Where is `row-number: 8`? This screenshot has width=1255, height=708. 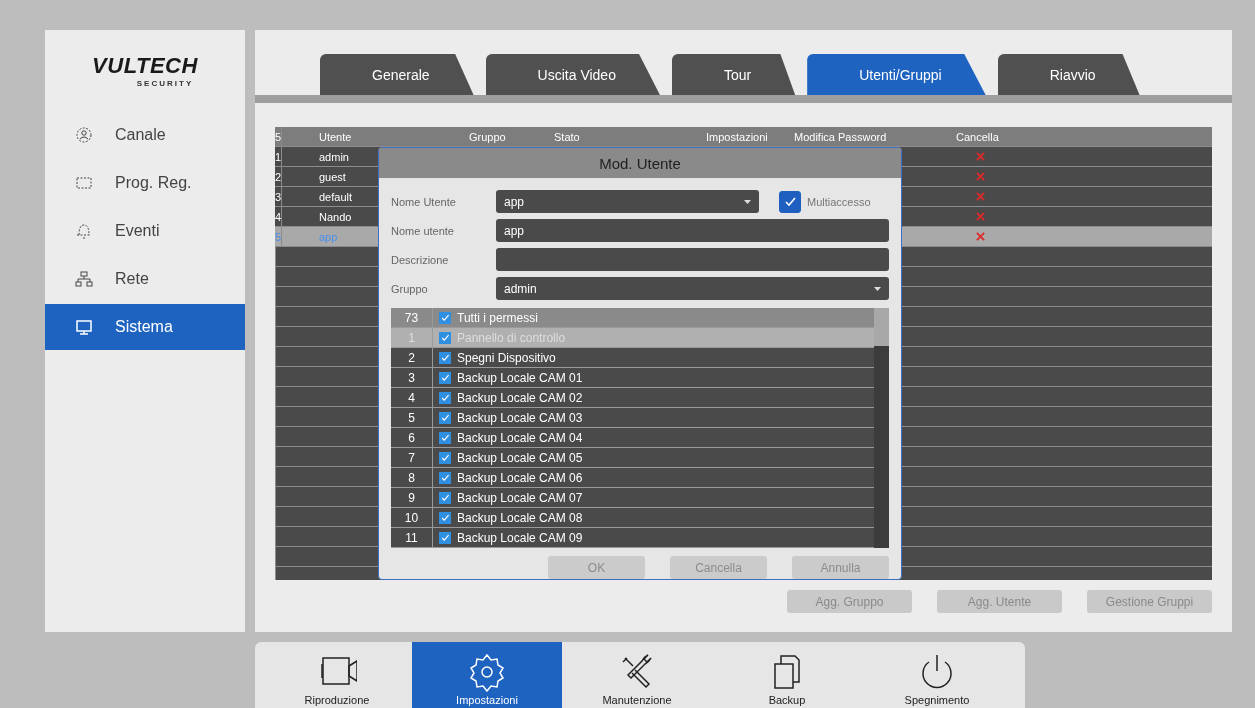
row-number: 8 is located at coordinates (412, 477).